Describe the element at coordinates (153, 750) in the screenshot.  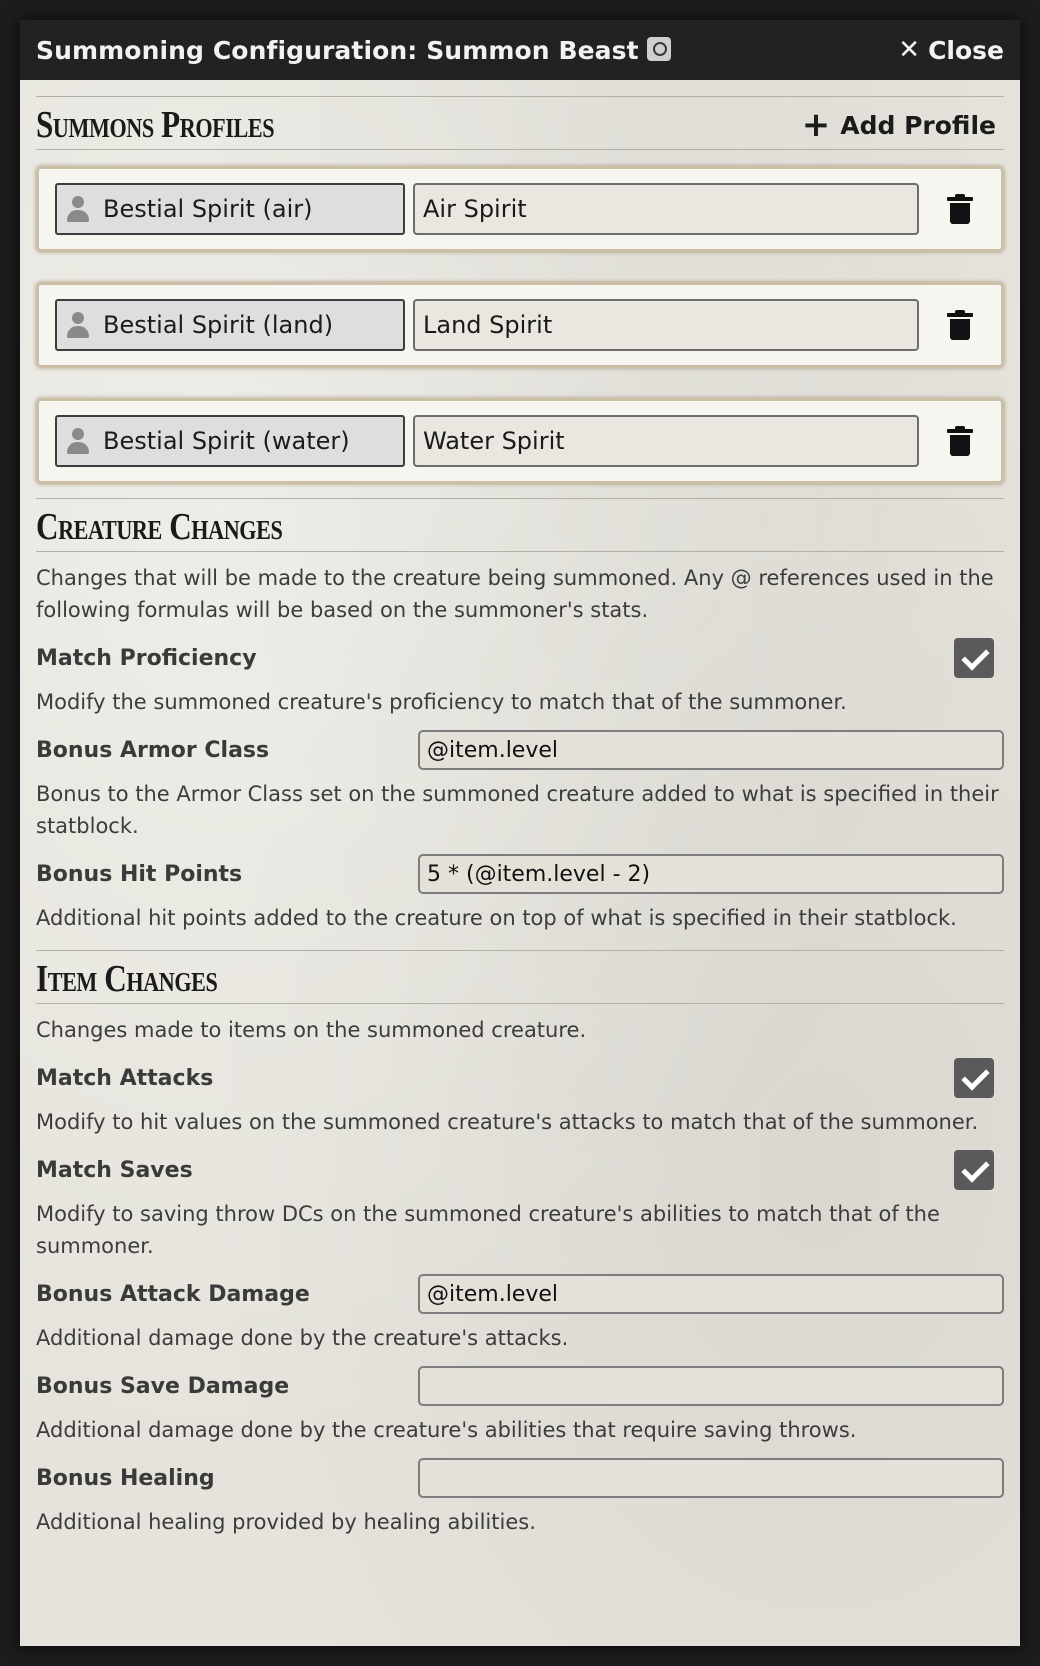
I see `bonus-armor-class-label: Bonus Armor Class` at that location.